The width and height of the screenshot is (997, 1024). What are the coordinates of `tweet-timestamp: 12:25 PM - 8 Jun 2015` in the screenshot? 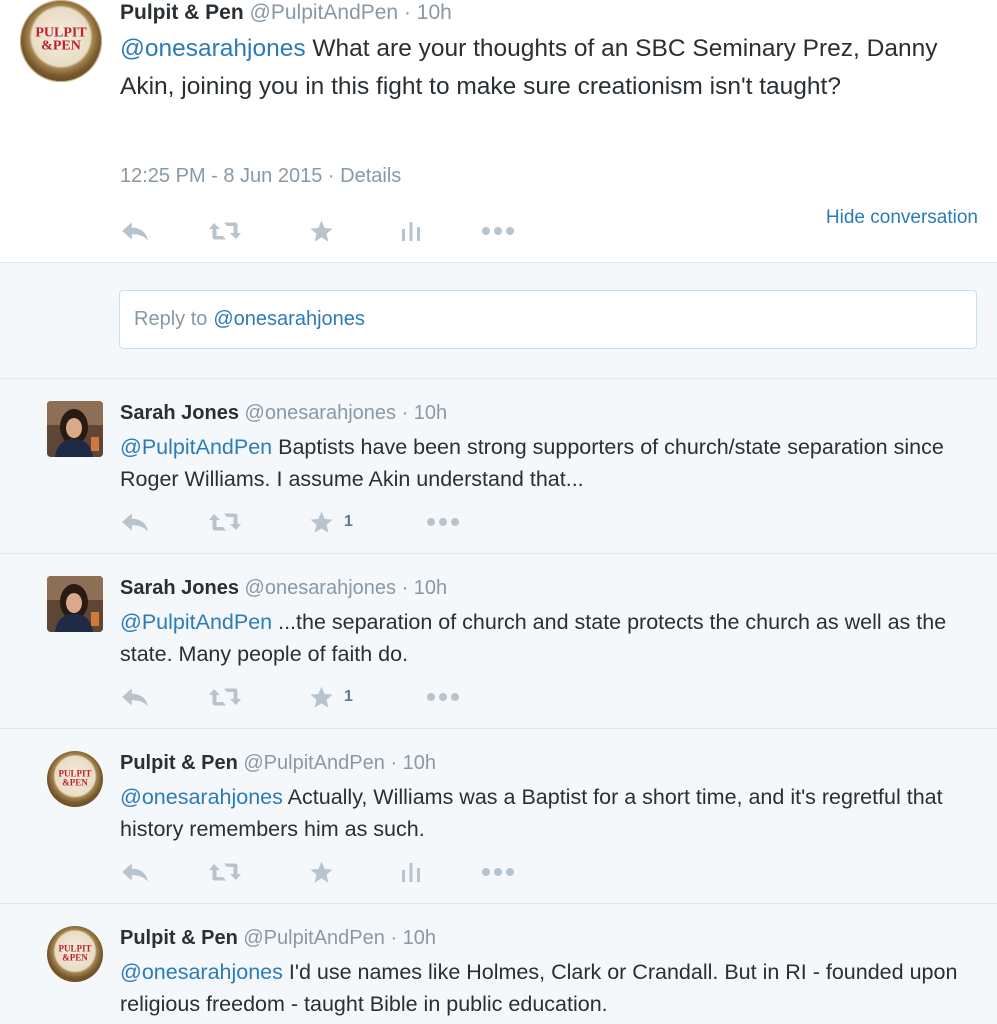 It's located at (221, 176).